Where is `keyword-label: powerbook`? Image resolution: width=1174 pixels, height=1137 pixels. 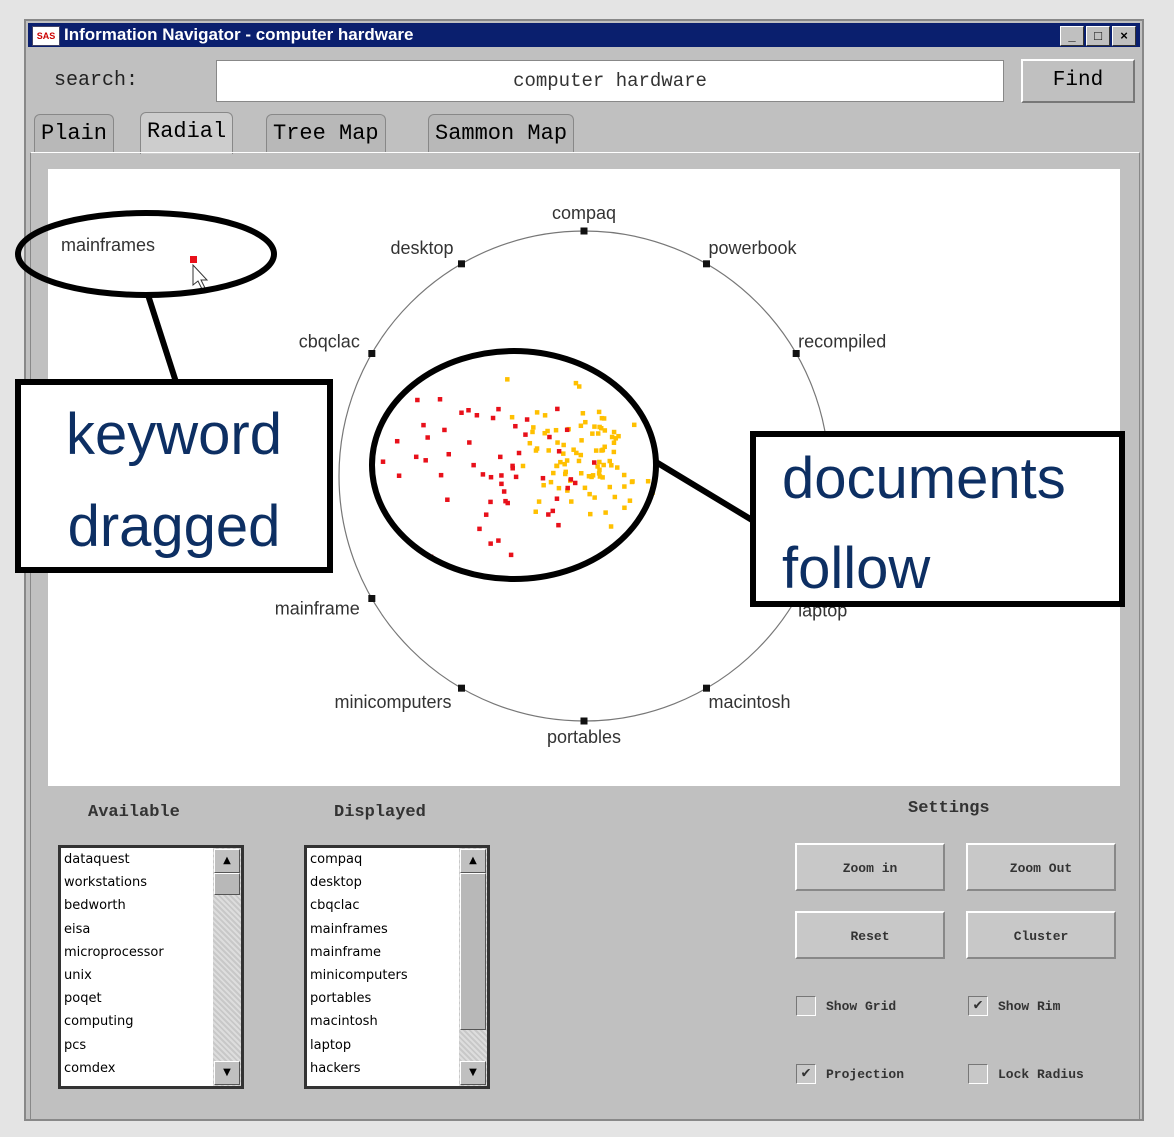 keyword-label: powerbook is located at coordinates (753, 248).